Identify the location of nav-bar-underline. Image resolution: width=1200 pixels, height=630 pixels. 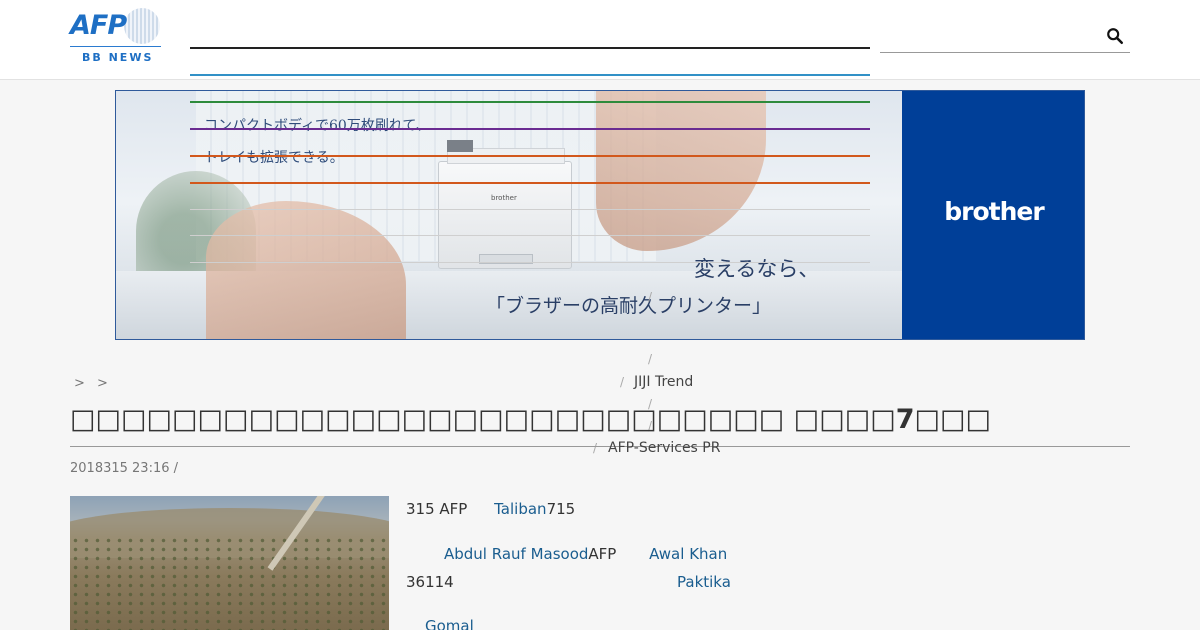
(530, 75).